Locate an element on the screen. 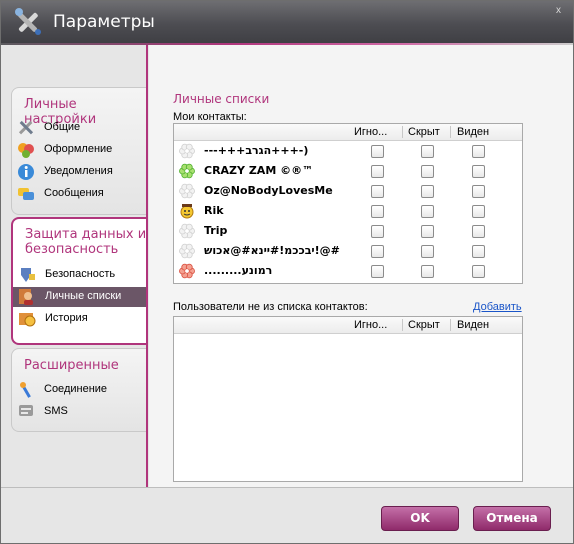 This screenshot has height=544, width=574. sidebar-item-personal-lists: Личные списки is located at coordinates (80, 297).